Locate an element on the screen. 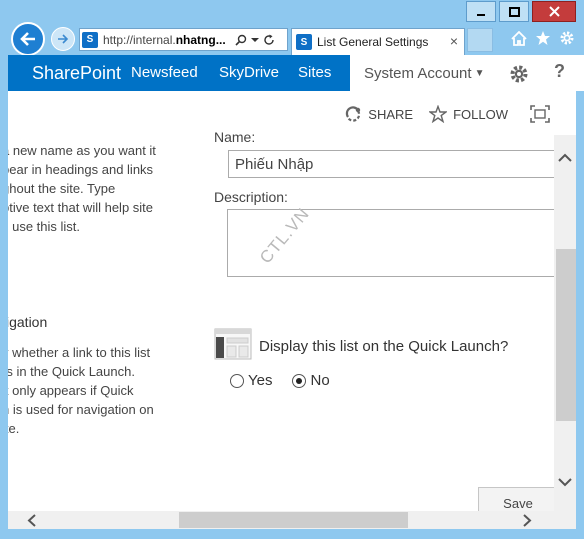  window-frame-left is located at coordinates (4, 297).